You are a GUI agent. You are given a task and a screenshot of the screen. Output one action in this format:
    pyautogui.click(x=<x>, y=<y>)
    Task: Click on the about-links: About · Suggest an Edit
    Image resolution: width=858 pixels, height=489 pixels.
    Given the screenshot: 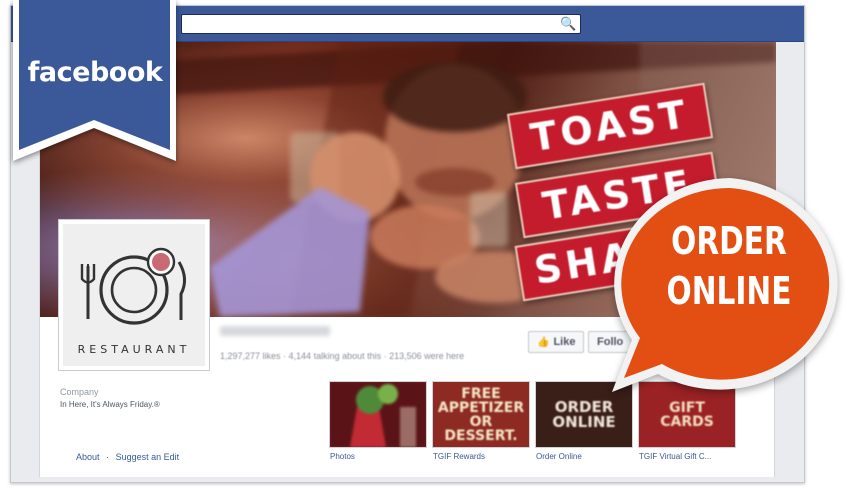 What is the action you would take?
    pyautogui.click(x=129, y=457)
    